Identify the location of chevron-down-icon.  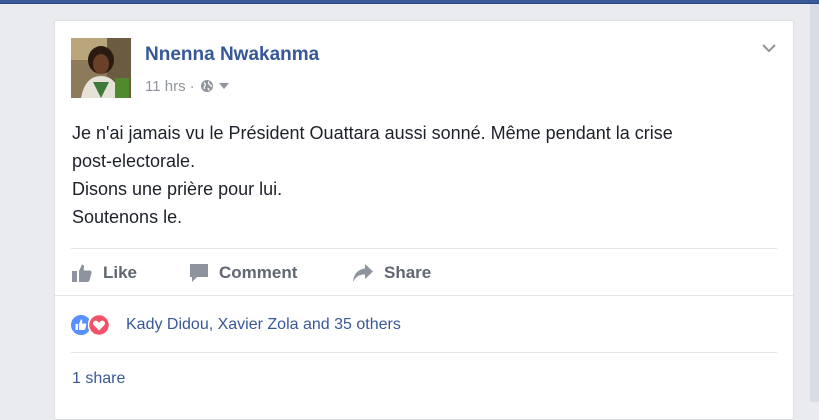
(769, 48).